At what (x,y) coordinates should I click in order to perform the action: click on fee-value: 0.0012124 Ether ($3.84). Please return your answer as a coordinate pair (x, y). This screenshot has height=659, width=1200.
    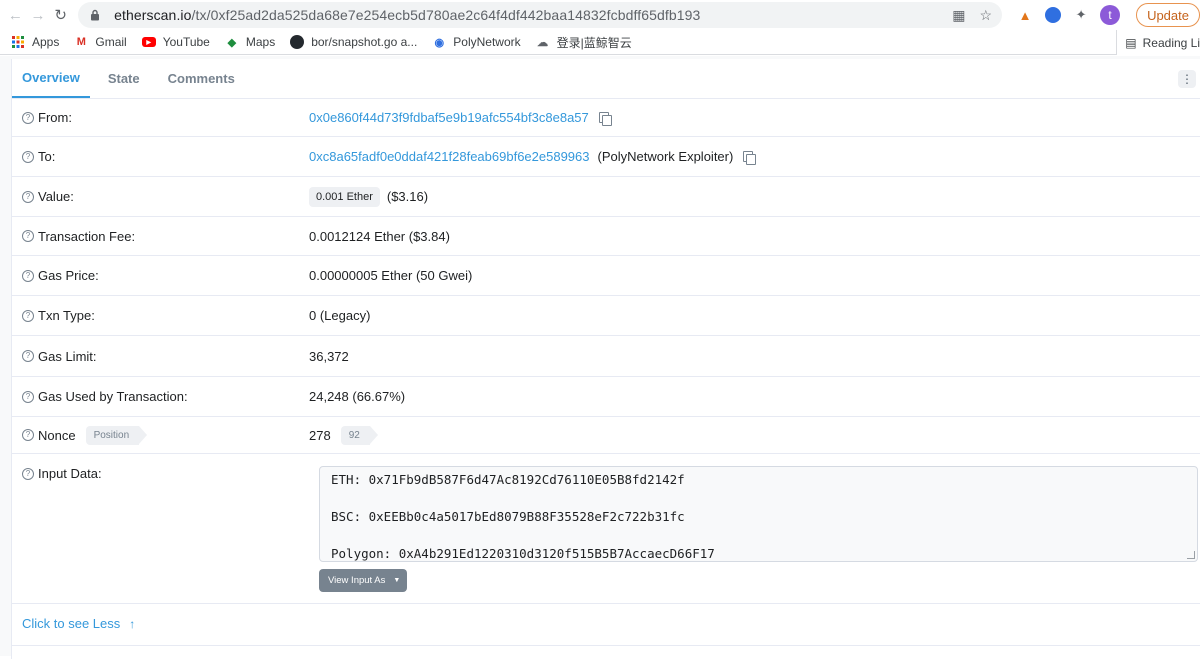
    Looking at the image, I should click on (379, 236).